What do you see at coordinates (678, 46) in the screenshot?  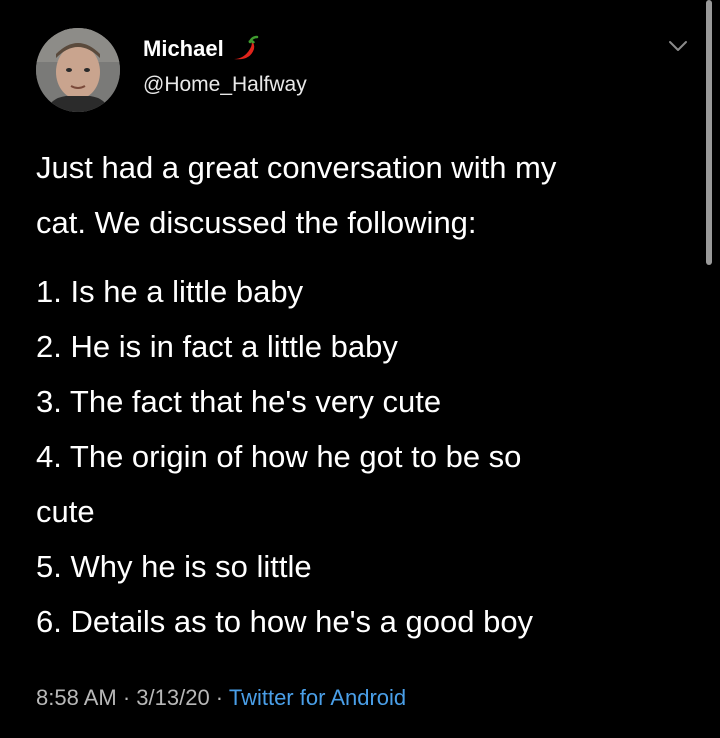 I see `chevron-down-icon` at bounding box center [678, 46].